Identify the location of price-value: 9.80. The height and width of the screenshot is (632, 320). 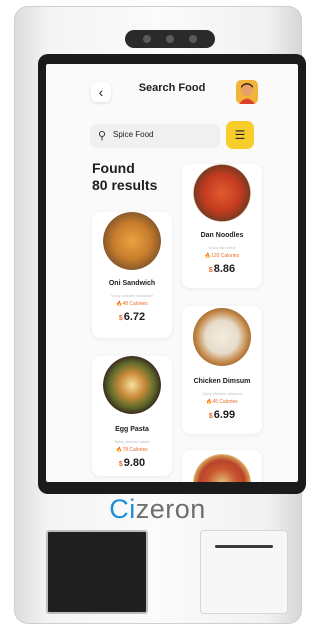
(134, 463).